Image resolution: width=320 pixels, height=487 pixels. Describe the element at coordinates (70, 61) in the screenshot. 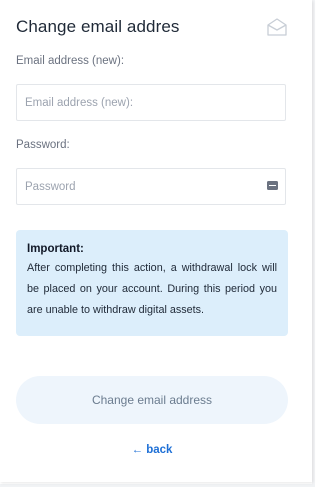

I see `email-label: Email address (new):` at that location.